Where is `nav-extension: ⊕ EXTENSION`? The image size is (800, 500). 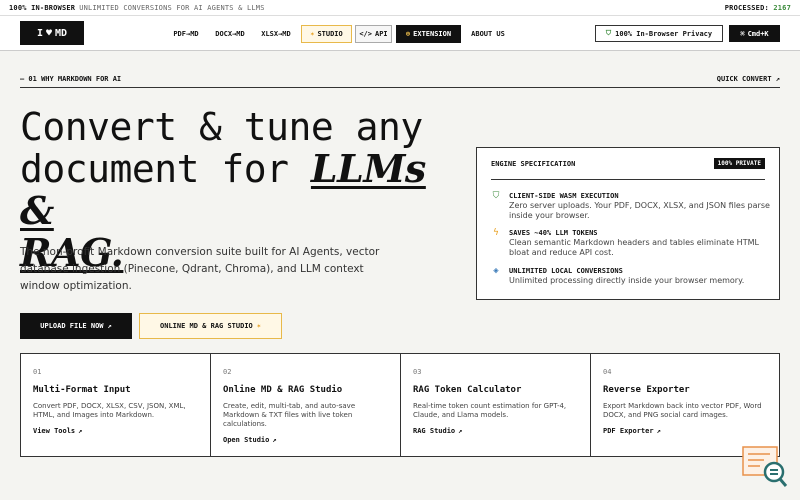
nav-extension: ⊕ EXTENSION is located at coordinates (428, 34).